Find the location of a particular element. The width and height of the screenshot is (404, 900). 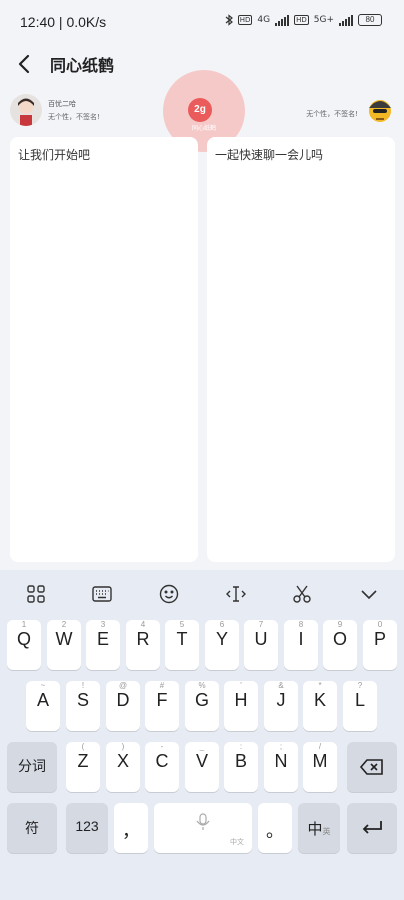

left-user-name: 百忧二哈 is located at coordinates (62, 103).